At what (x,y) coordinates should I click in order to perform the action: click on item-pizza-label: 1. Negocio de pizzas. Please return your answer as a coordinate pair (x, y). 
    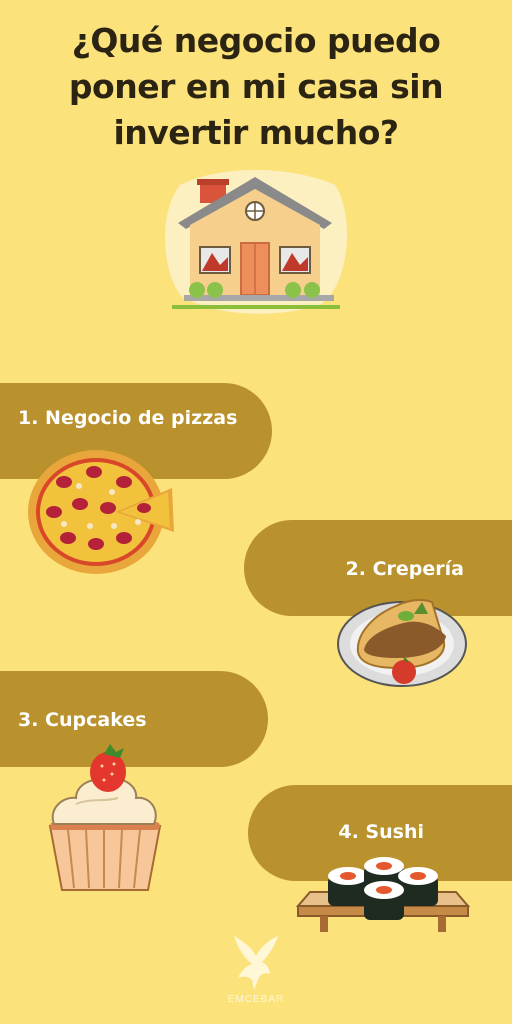
    Looking at the image, I should click on (128, 418).